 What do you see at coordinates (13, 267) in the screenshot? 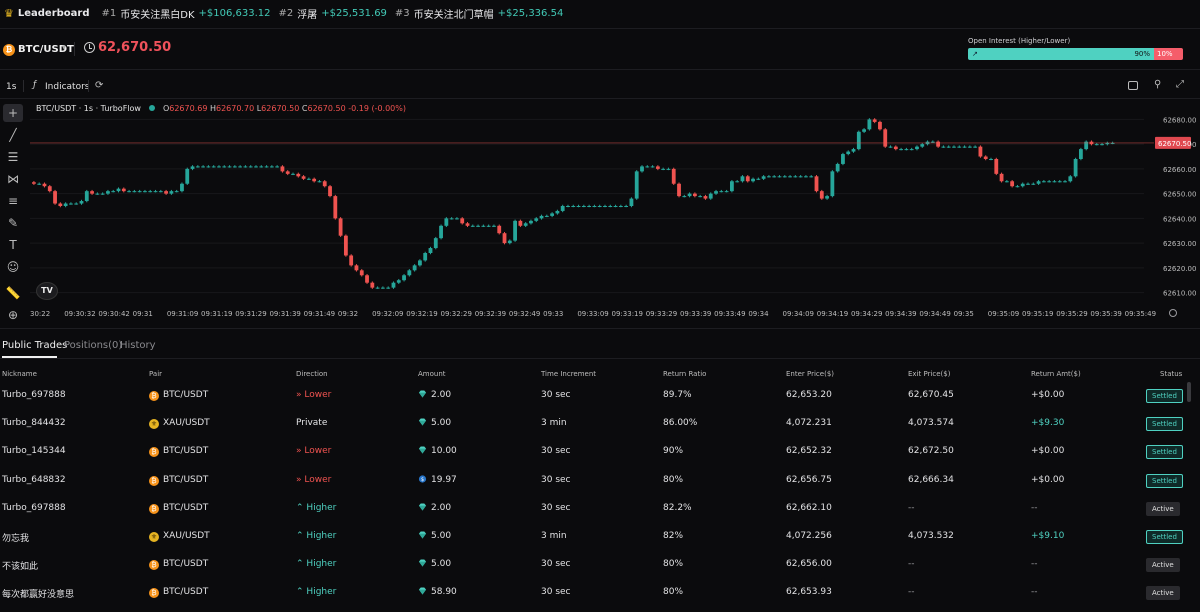
I see `emoji-icon: ☺` at bounding box center [13, 267].